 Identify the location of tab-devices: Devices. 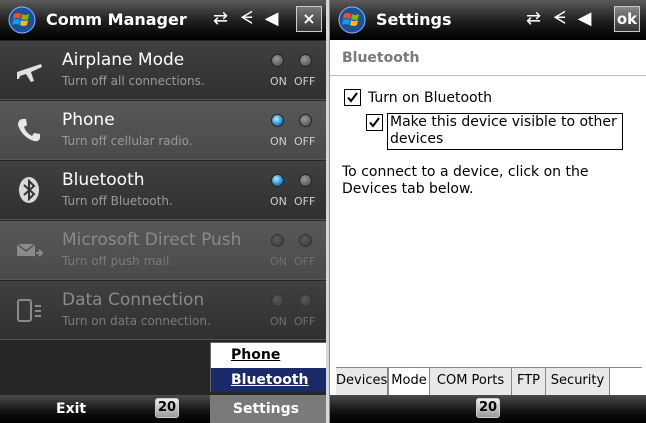
(362, 381).